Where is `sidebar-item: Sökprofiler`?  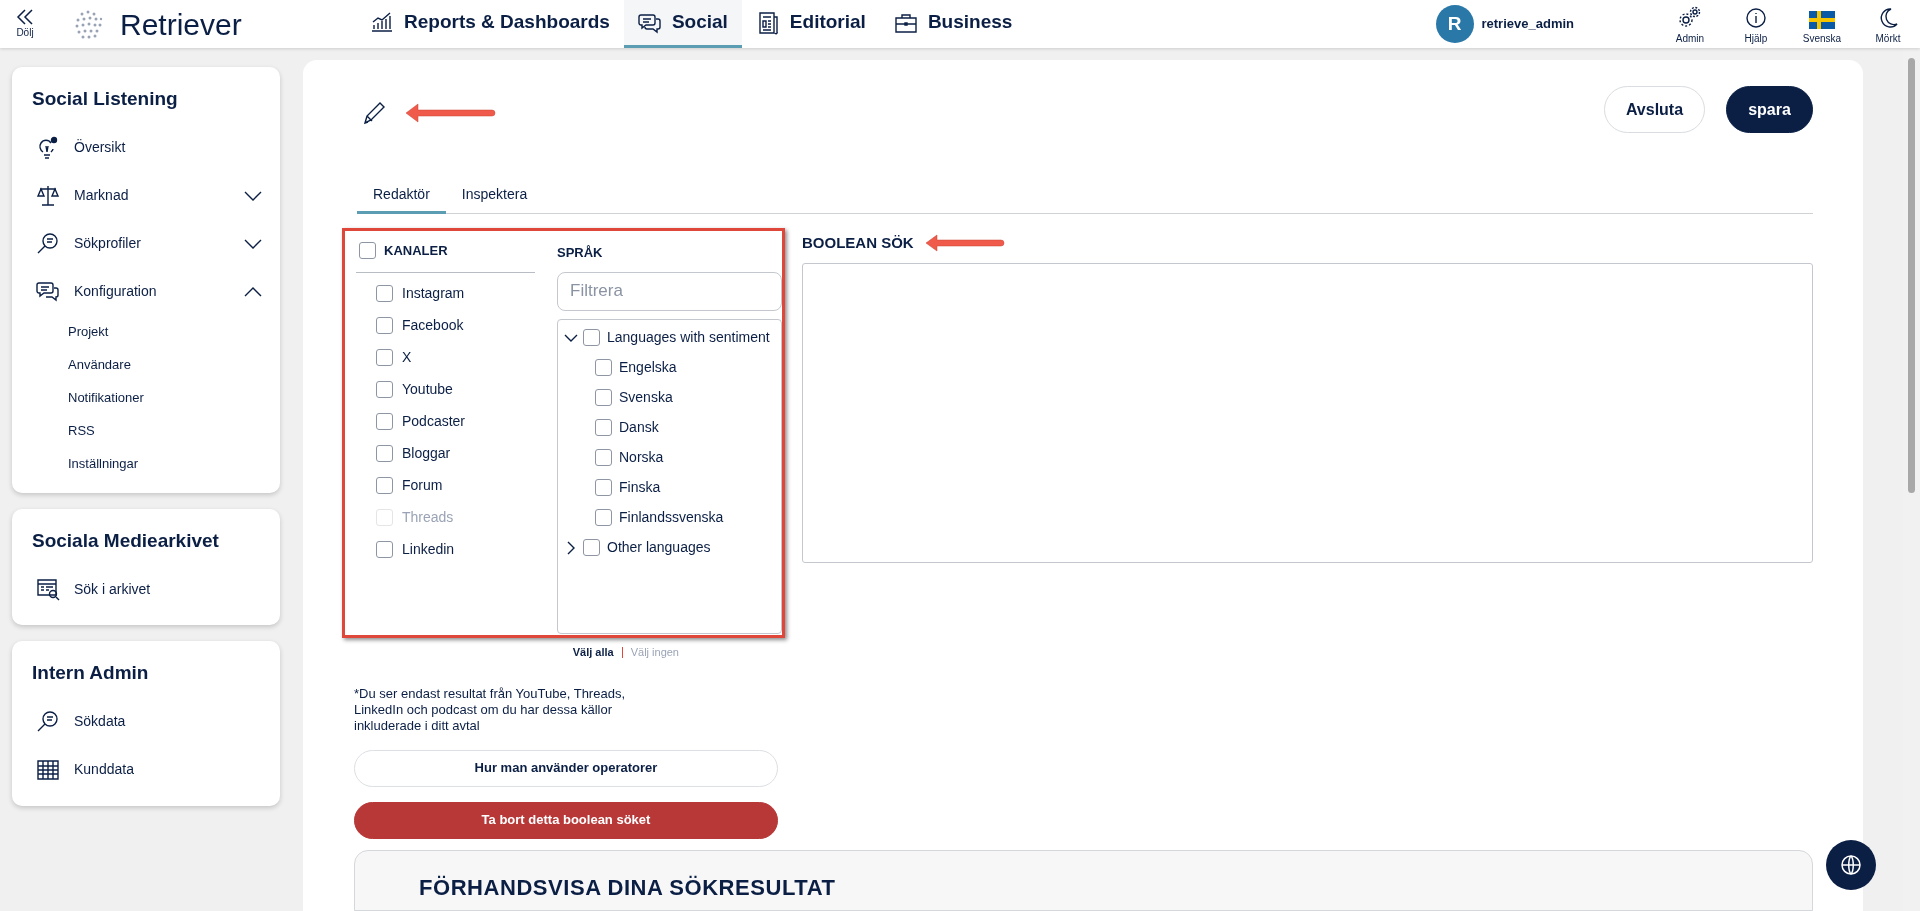 sidebar-item: Sökprofiler is located at coordinates (147, 243).